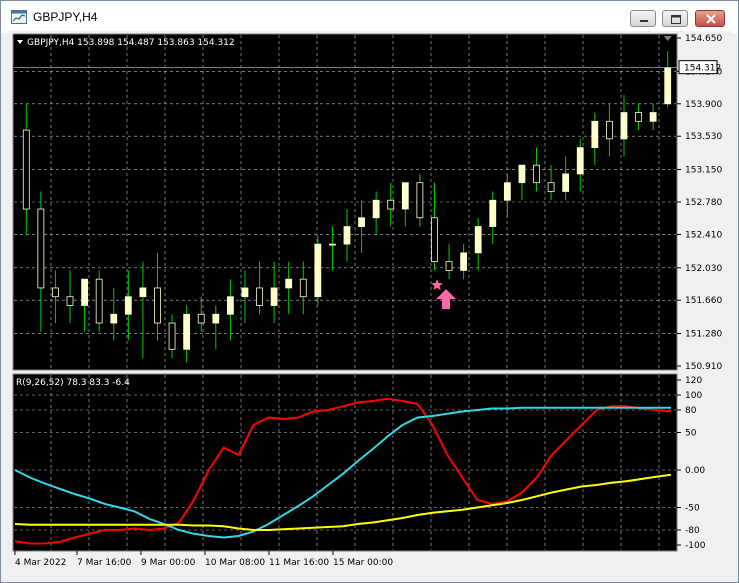 The width and height of the screenshot is (739, 583). What do you see at coordinates (65, 17) in the screenshot?
I see `window-title: GBPJPY,H4` at bounding box center [65, 17].